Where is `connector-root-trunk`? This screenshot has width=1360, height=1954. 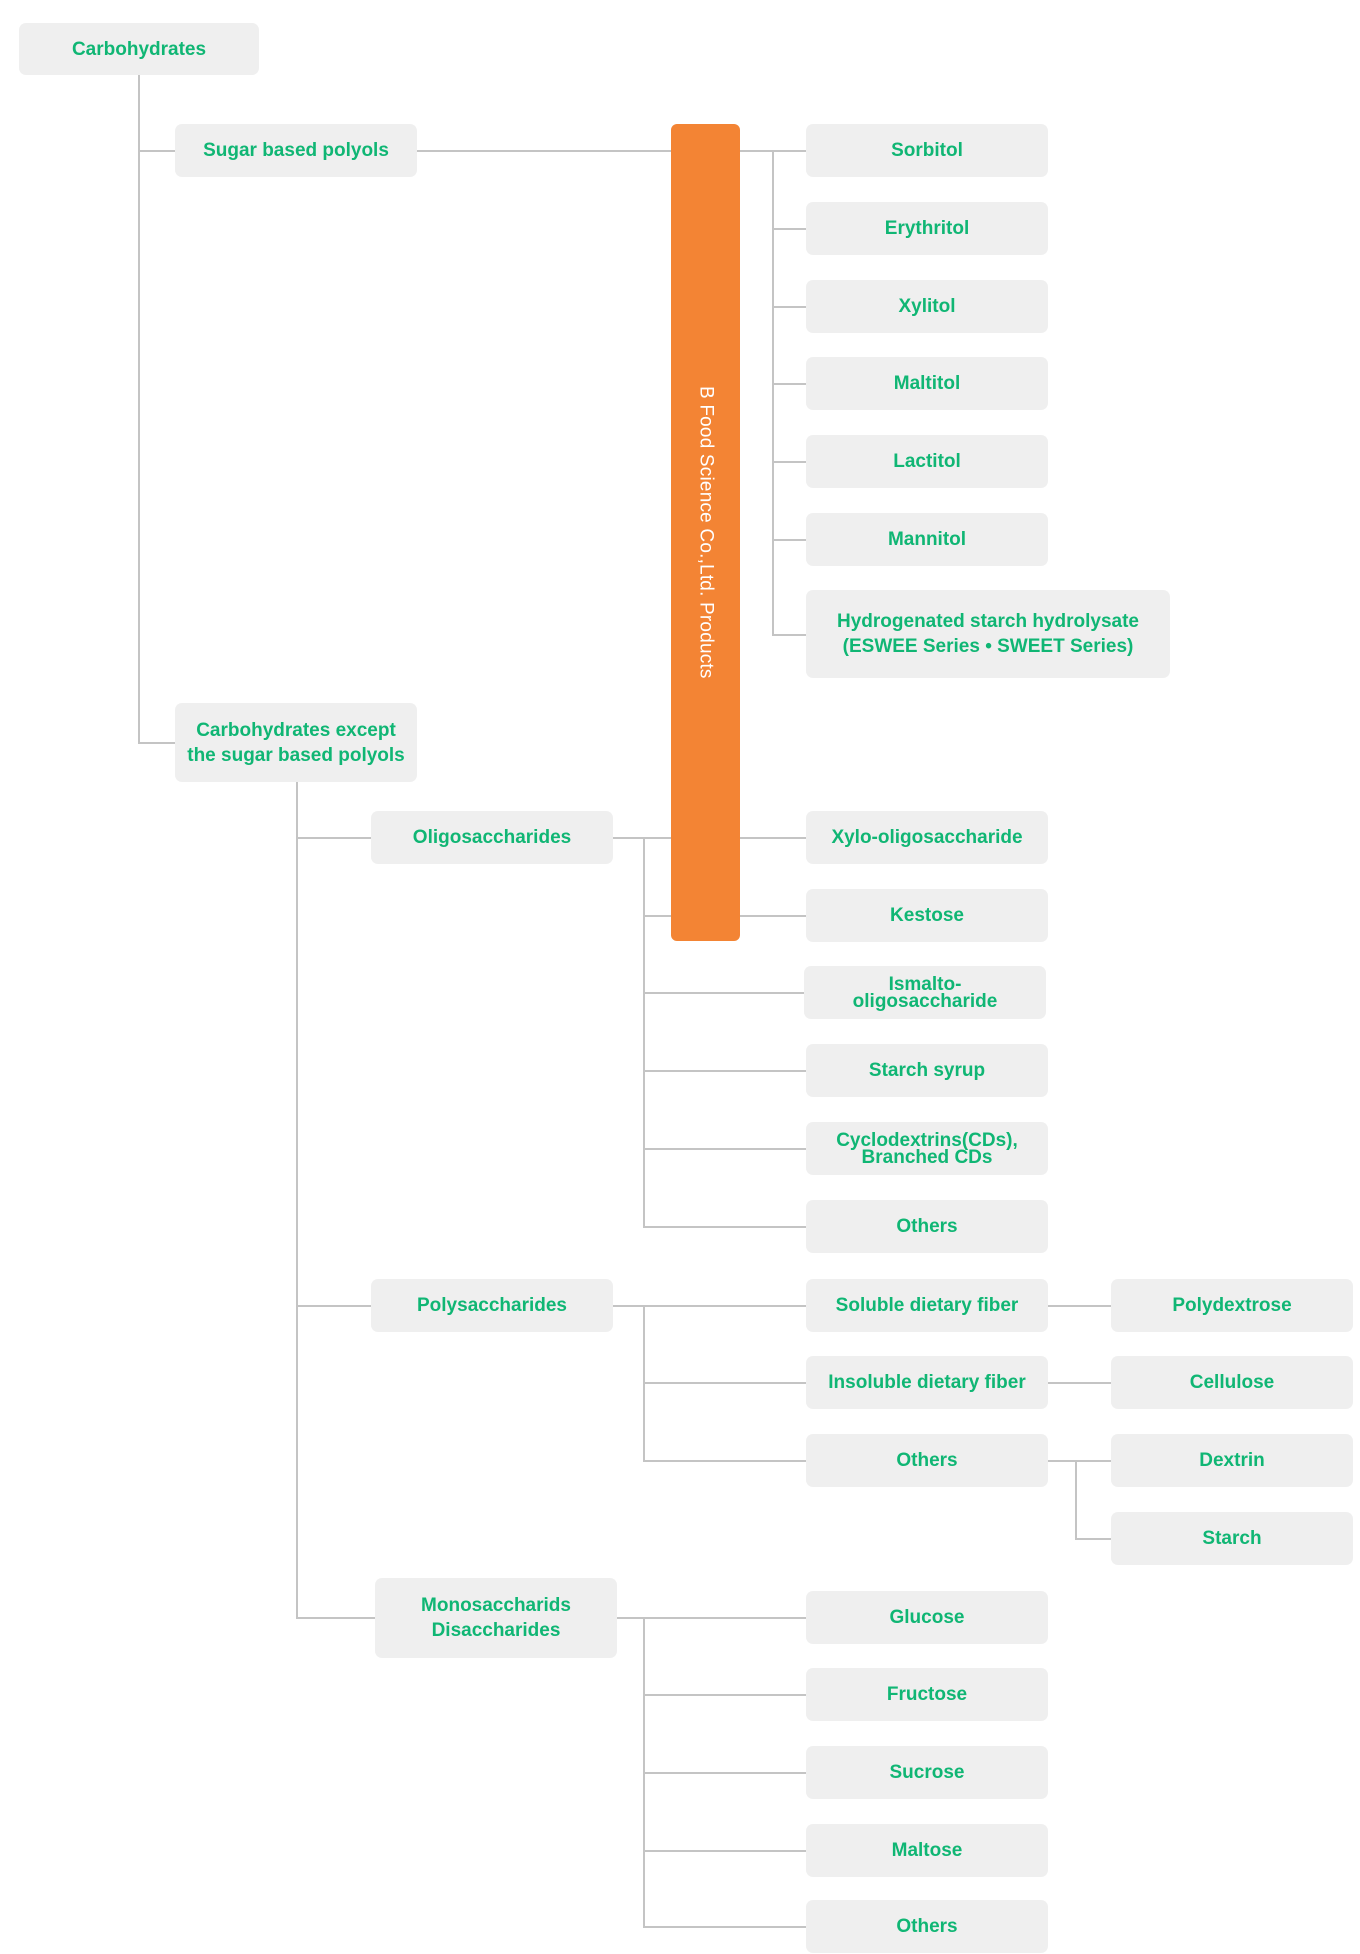
connector-root-trunk is located at coordinates (139, 408).